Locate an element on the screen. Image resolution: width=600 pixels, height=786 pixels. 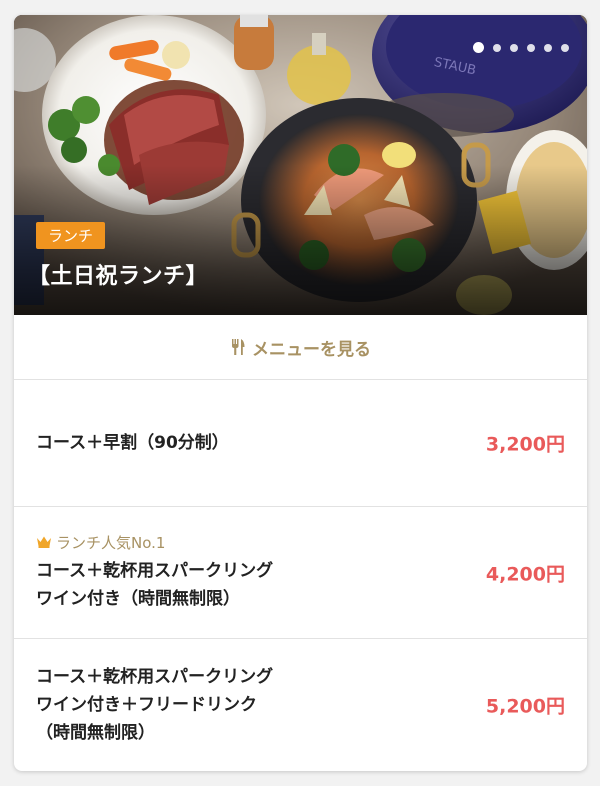
view-menu-label: メニューを見る is located at coordinates (311, 349).